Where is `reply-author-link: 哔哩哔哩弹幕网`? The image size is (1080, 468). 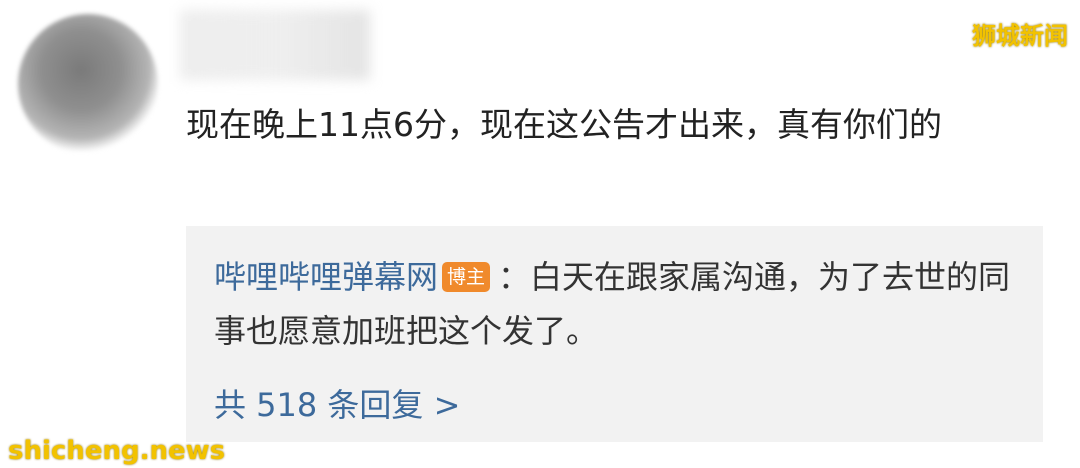 reply-author-link: 哔哩哔哩弹幕网 is located at coordinates (326, 277).